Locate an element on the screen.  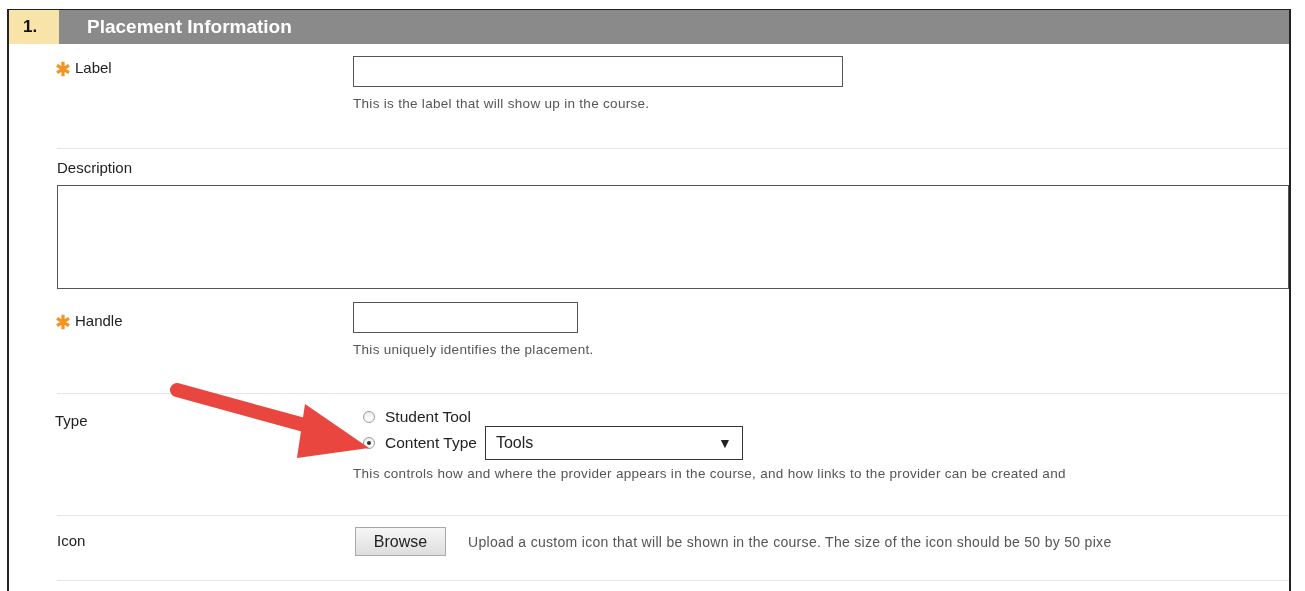
radio-button is located at coordinates (369, 417).